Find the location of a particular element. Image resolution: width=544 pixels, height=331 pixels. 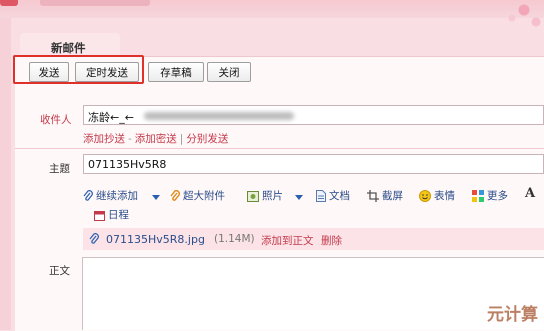

large-attachment-button: 超大附件 is located at coordinates (197, 195).